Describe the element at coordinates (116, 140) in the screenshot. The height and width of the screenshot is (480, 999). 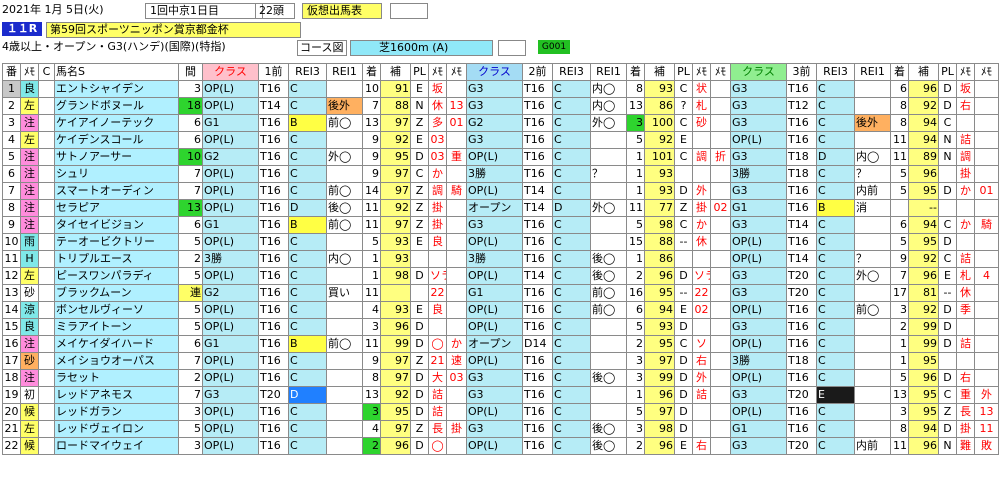
I see `horse-name: ケイデンスコール` at that location.